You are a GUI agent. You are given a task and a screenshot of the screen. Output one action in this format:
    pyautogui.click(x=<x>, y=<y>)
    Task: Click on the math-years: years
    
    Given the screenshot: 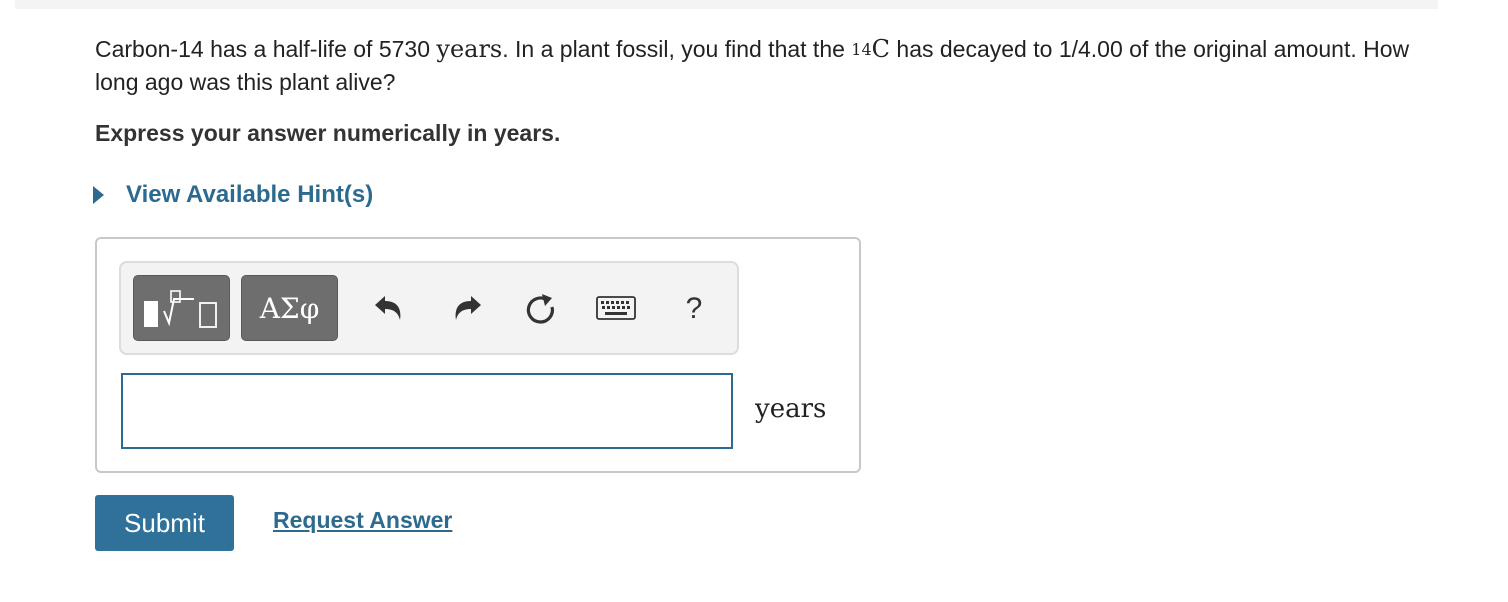 What is the action you would take?
    pyautogui.click(x=469, y=49)
    